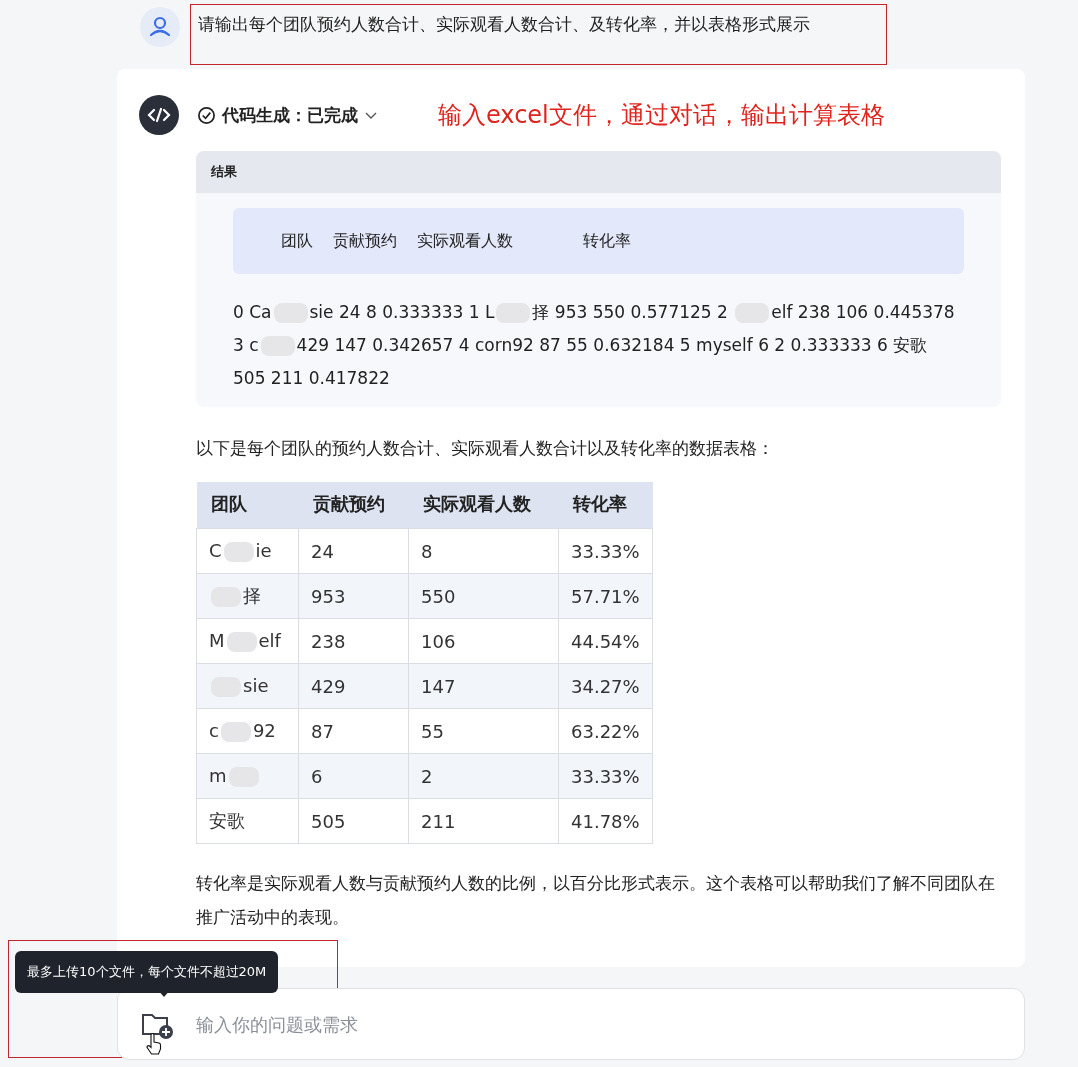  What do you see at coordinates (214, 730) in the screenshot?
I see `team-name: c` at bounding box center [214, 730].